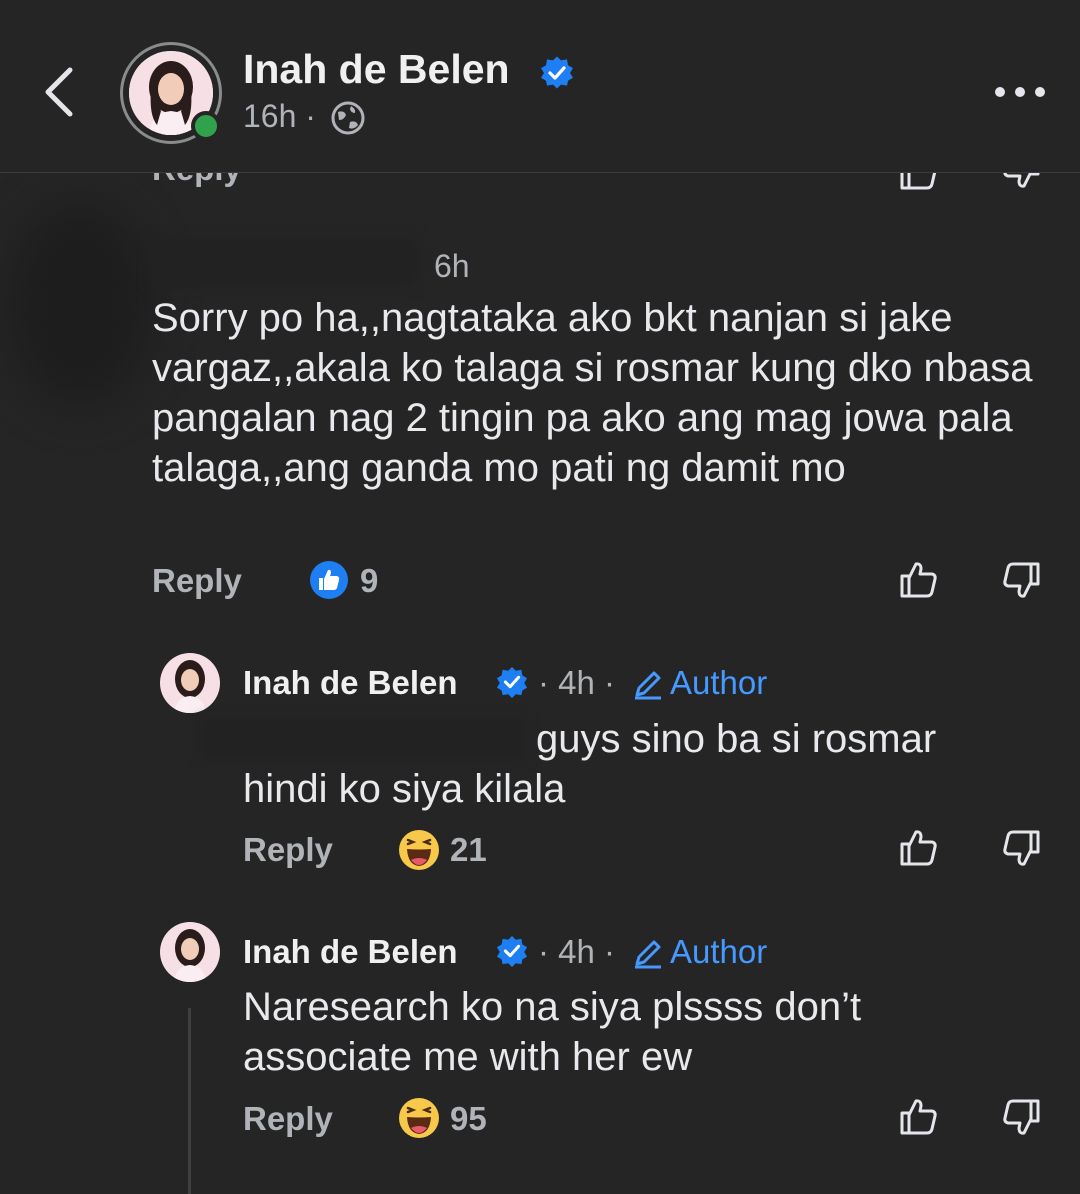 This screenshot has width=1080, height=1194. I want to click on redacted-commenter-name, so click(284, 262).